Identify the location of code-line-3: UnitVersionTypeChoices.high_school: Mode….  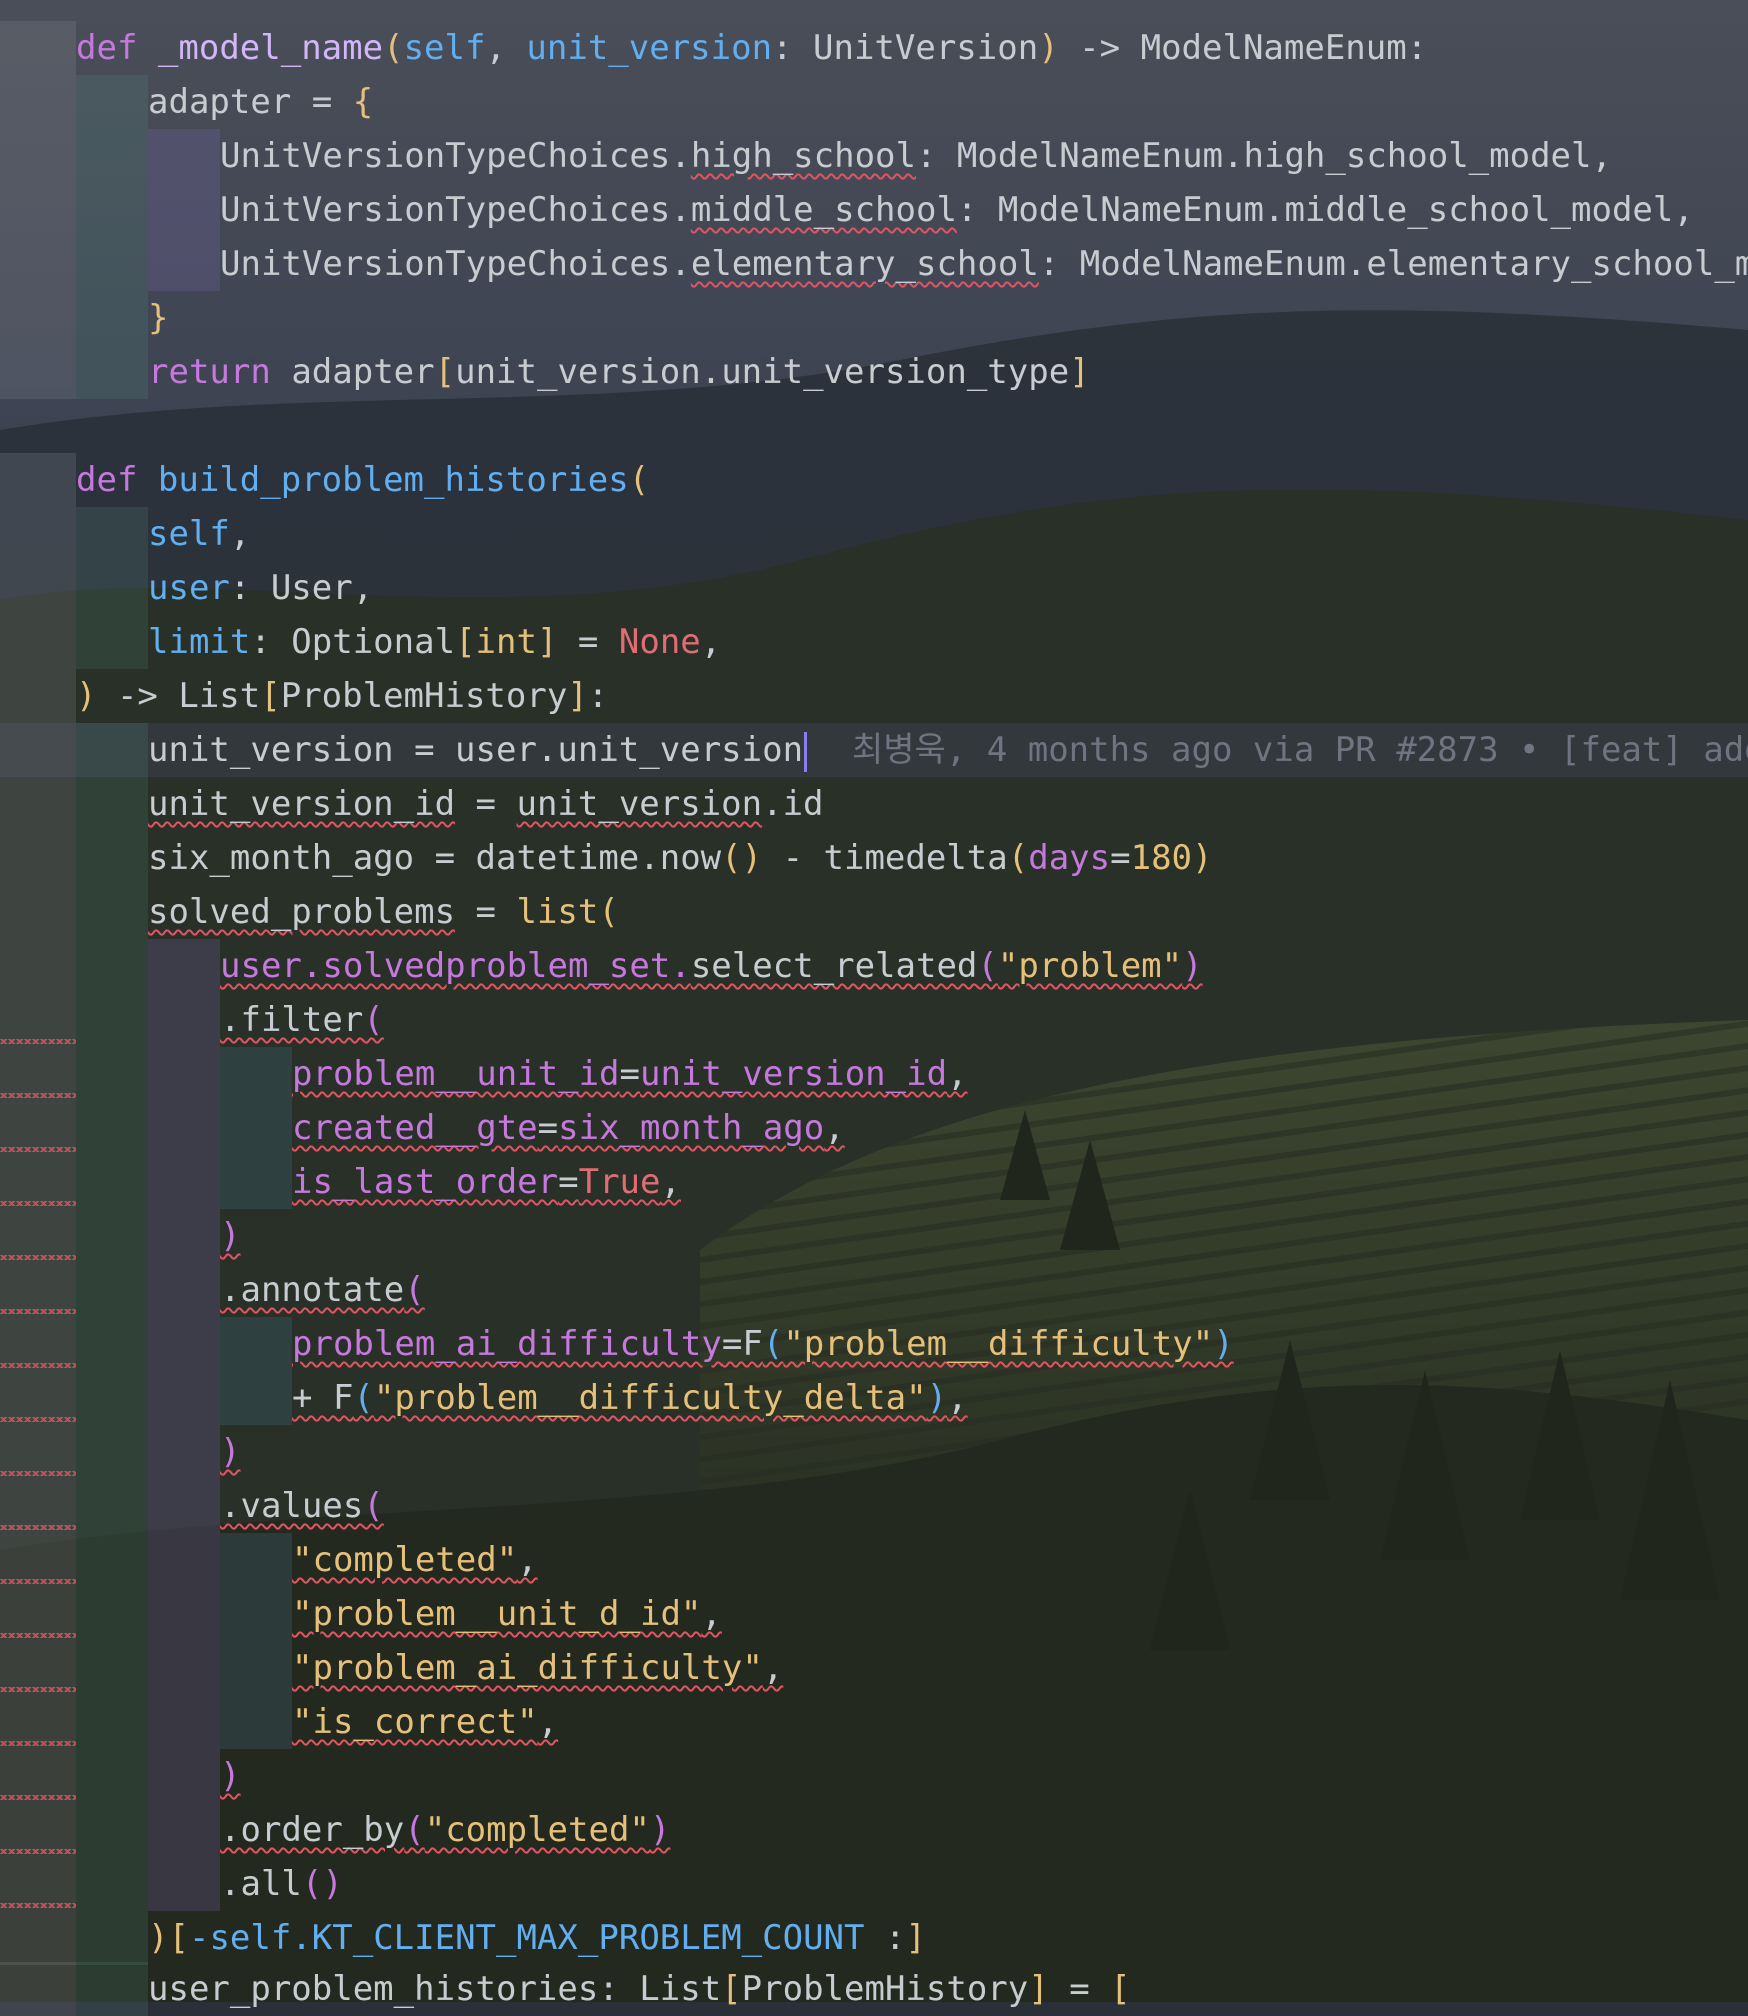
(874, 156).